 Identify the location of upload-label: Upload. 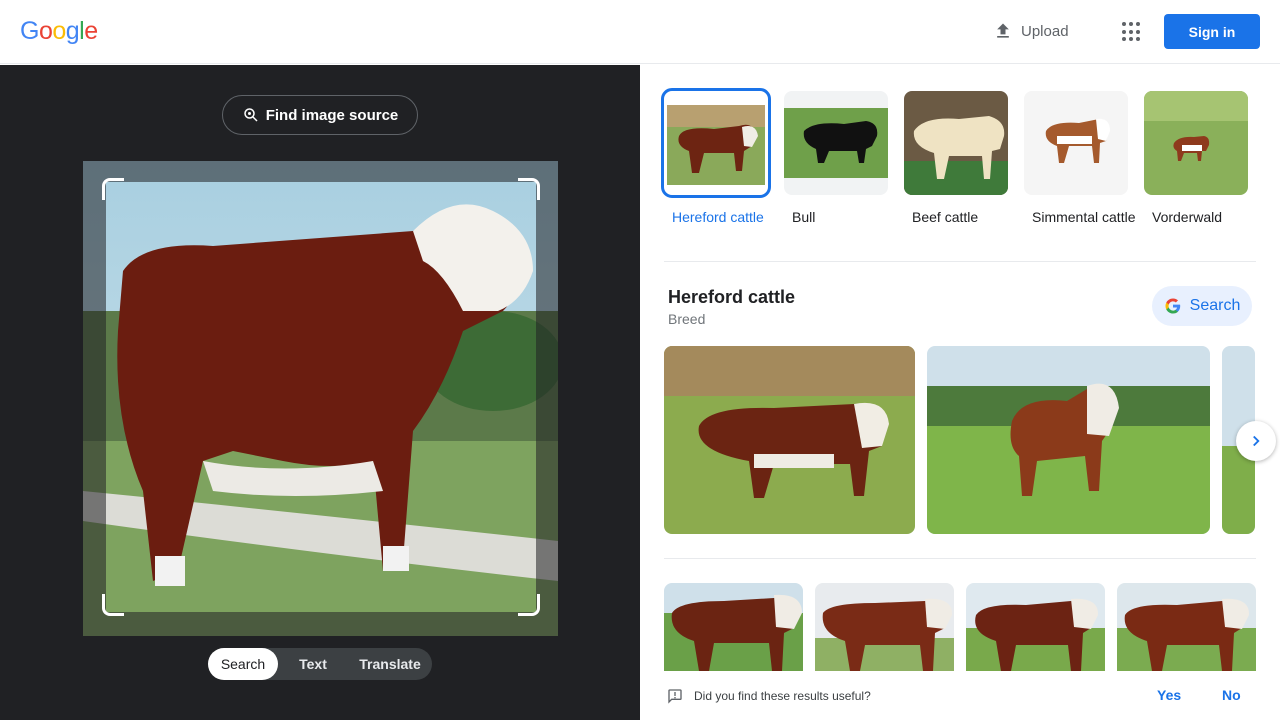
(1045, 31).